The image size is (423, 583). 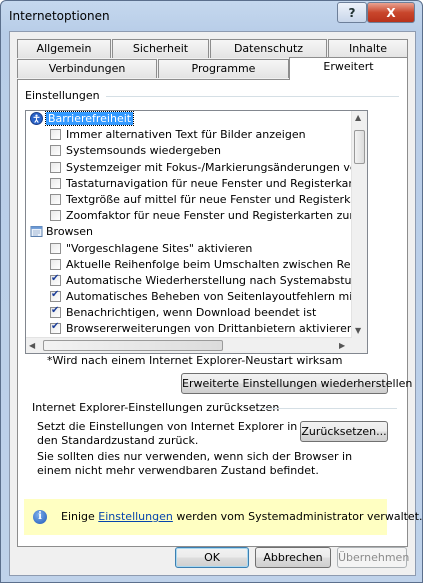 I want to click on item-label: Browsen, so click(x=70, y=232).